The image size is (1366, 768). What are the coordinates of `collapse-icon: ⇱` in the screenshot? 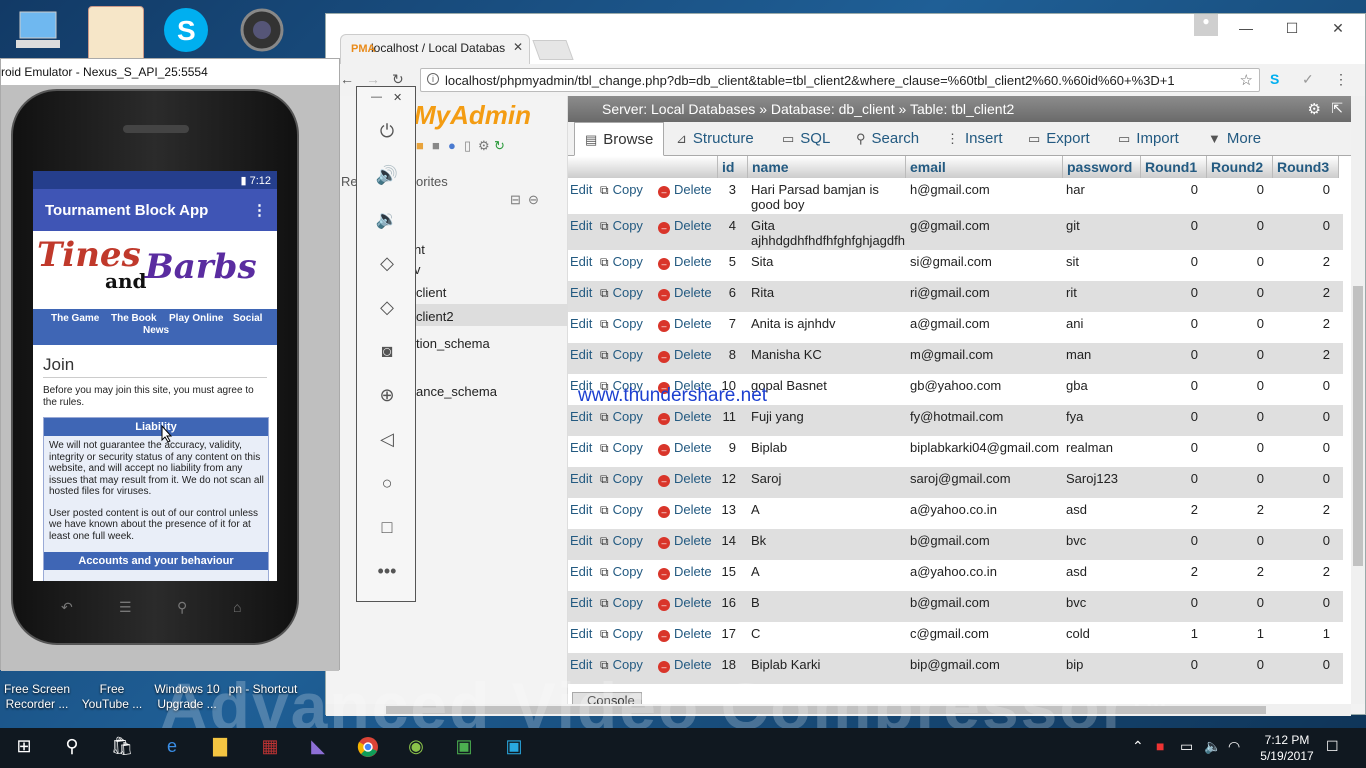 It's located at (1337, 108).